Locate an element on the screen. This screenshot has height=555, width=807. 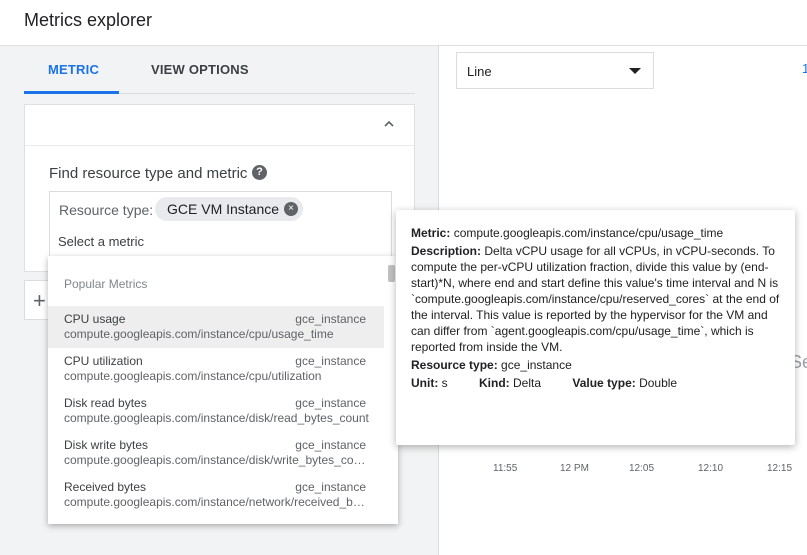
tooltip-resource-row: Resource type: gce_instance is located at coordinates (595, 365).